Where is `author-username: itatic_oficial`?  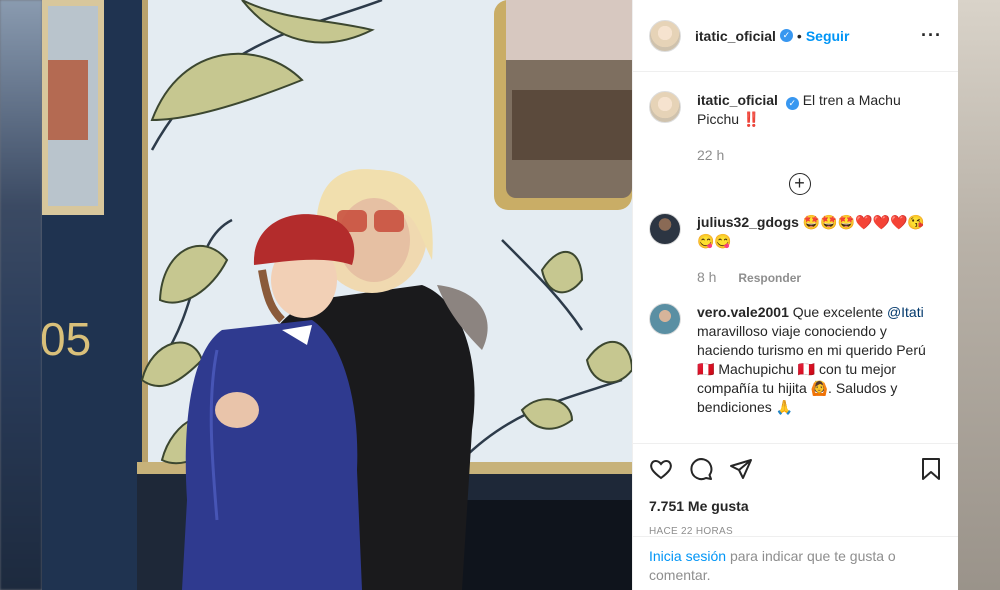
author-username: itatic_oficial is located at coordinates (735, 36).